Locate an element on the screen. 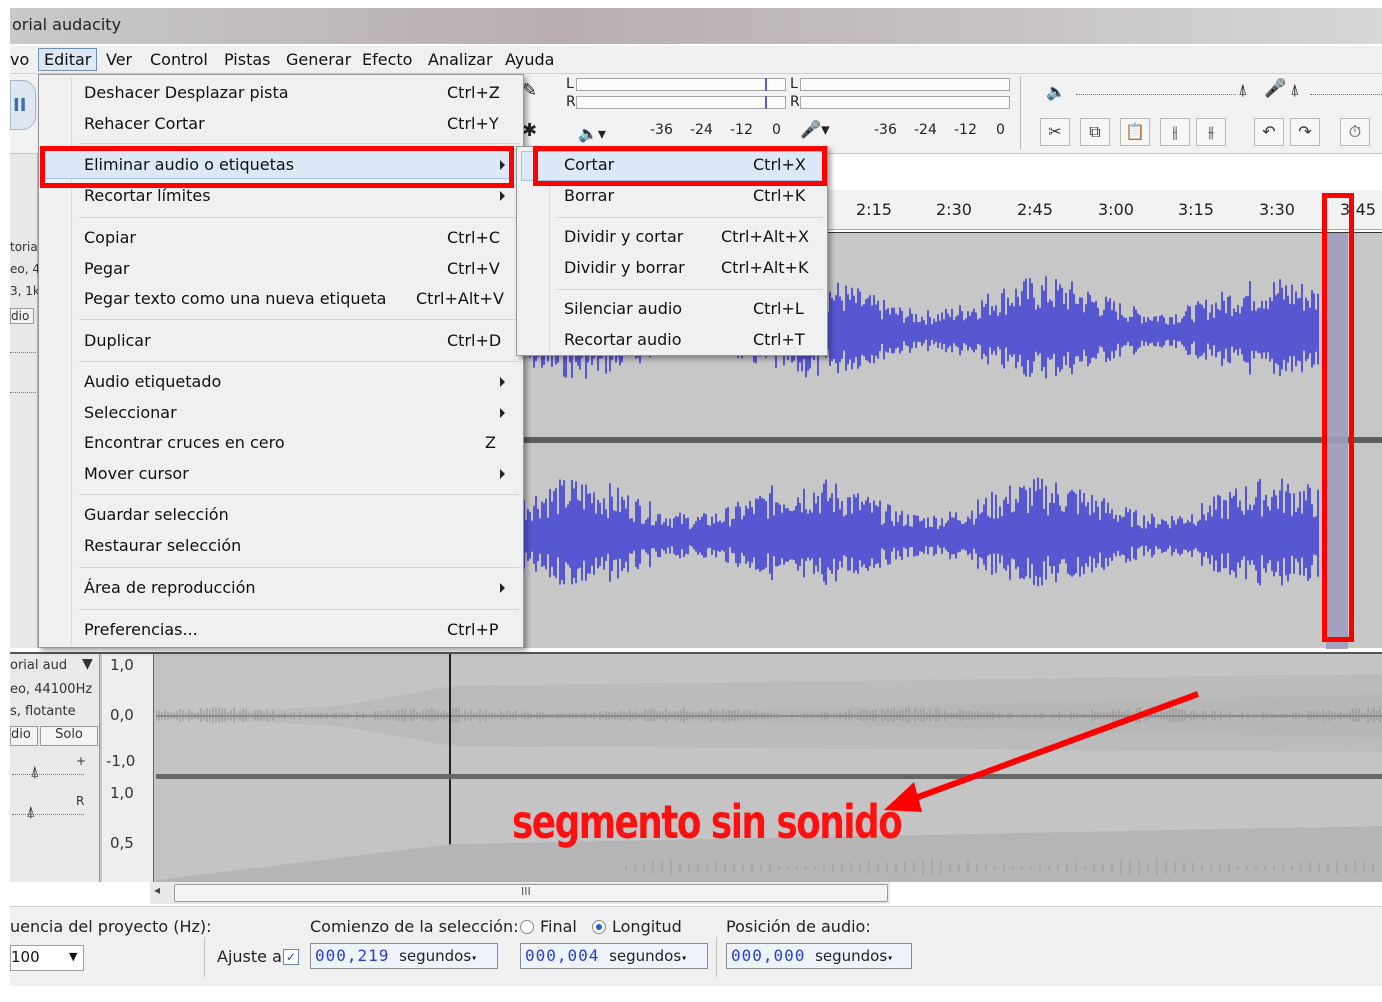 The height and width of the screenshot is (1002, 1382). audio-position-field: 000,000 segundos▾ is located at coordinates (819, 956).